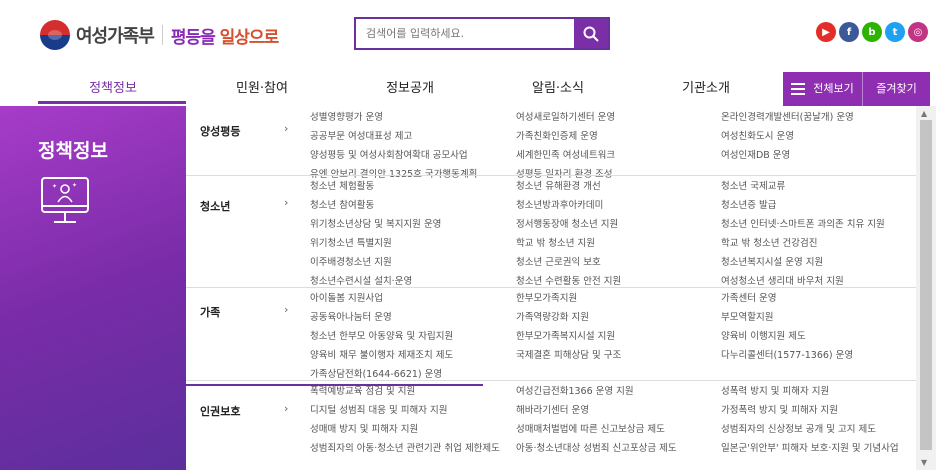  What do you see at coordinates (558, 185) in the screenshot?
I see `menu-link: 청소년 유해환경 개선` at bounding box center [558, 185].